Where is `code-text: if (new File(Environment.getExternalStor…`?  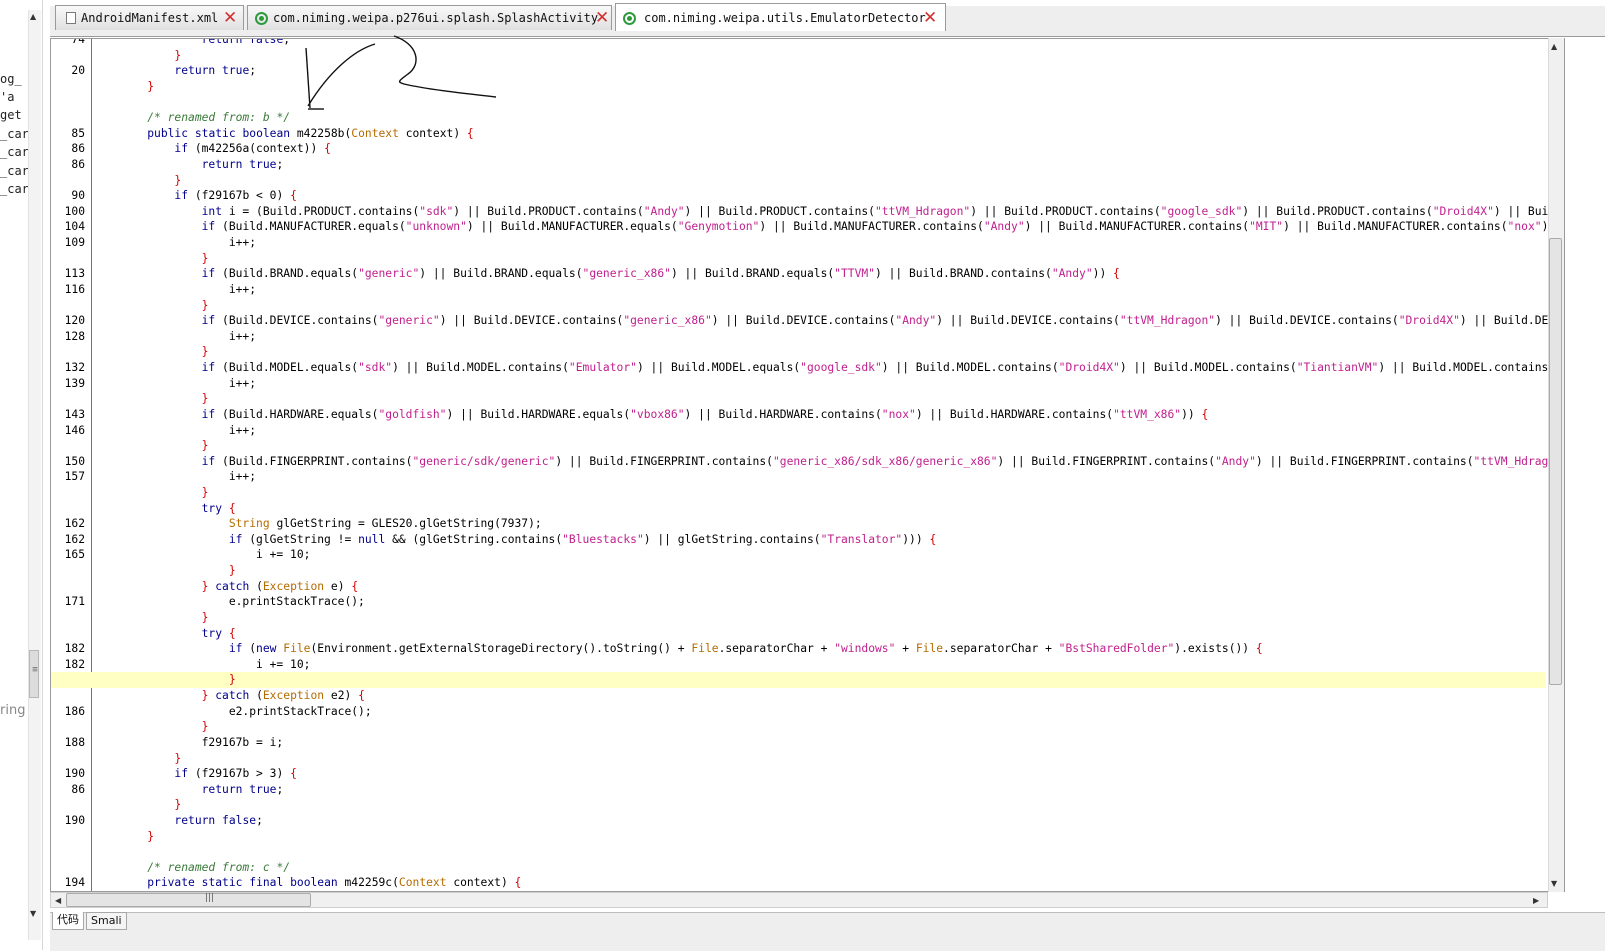 code-text: if (new File(Environment.getExternalStor… is located at coordinates (691, 649).